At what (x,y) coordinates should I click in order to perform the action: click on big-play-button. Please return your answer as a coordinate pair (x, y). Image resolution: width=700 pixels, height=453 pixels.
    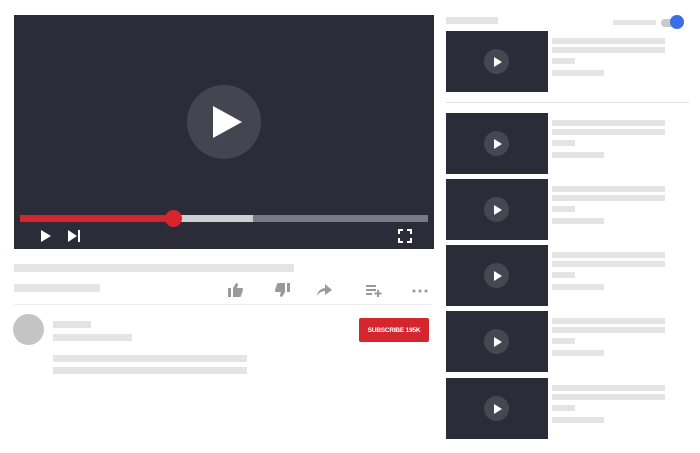
    Looking at the image, I should click on (224, 122).